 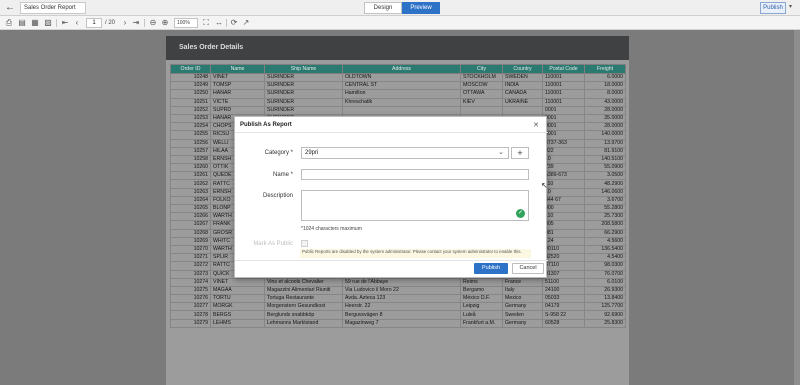 What do you see at coordinates (415, 205) in the screenshot?
I see `description-textarea` at bounding box center [415, 205].